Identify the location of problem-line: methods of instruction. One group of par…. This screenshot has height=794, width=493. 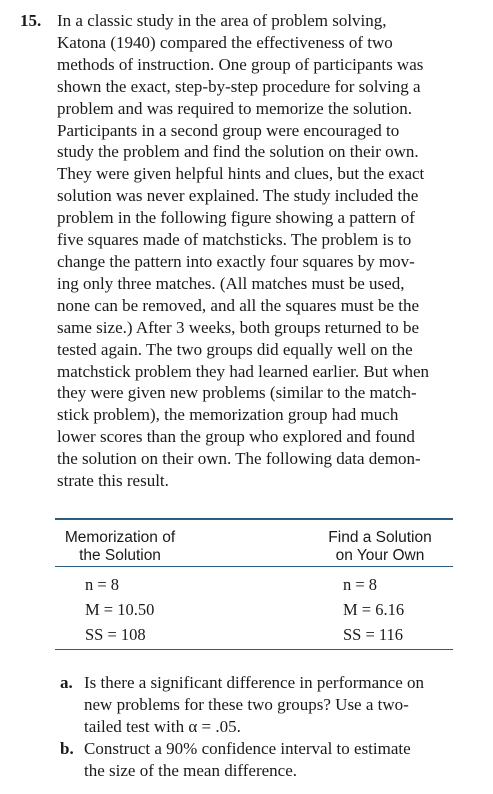
(240, 64).